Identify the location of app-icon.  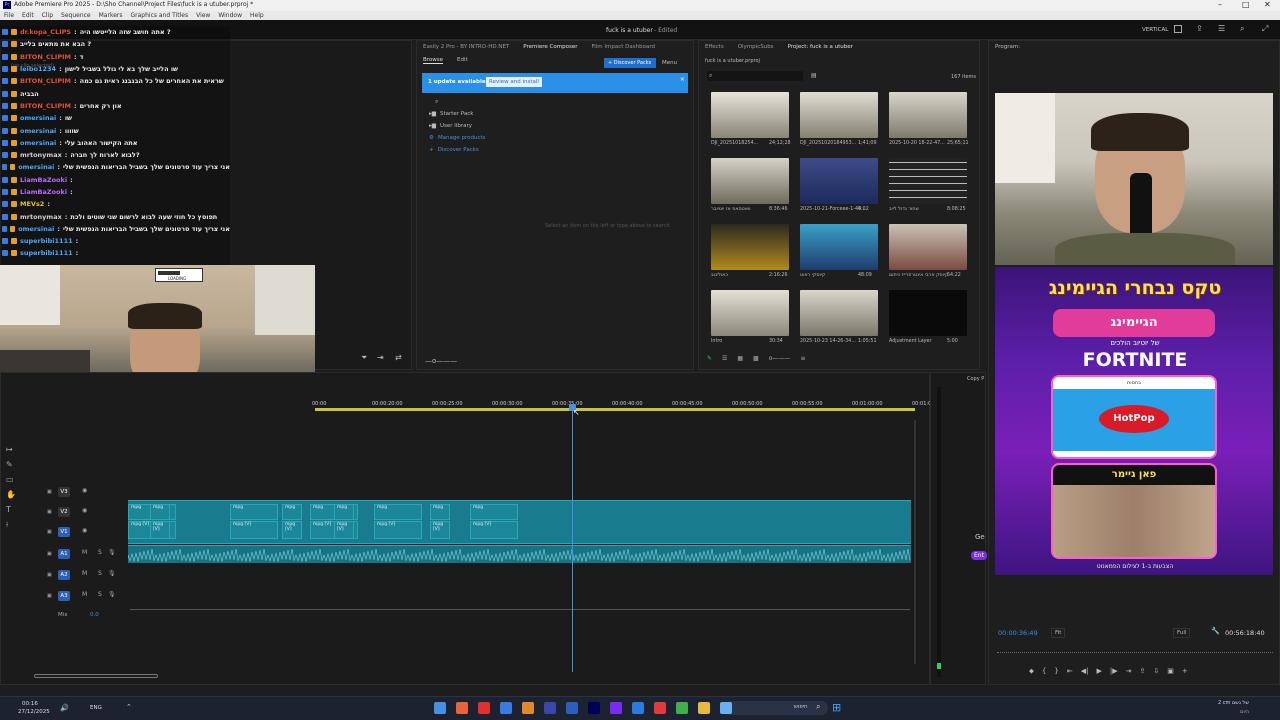
(572, 708).